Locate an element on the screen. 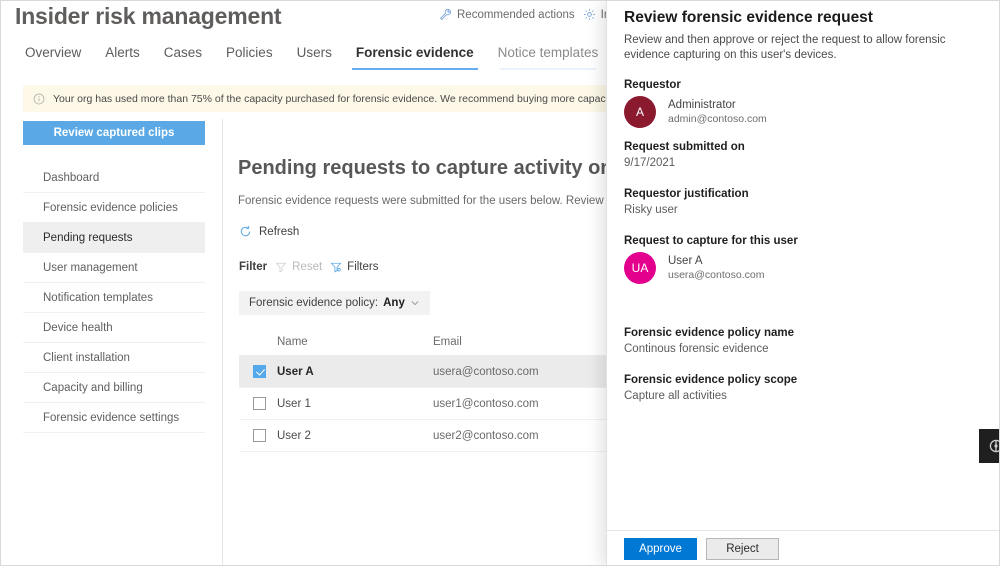  policy-scope-label: Forensic evidence policy scope is located at coordinates (711, 380).